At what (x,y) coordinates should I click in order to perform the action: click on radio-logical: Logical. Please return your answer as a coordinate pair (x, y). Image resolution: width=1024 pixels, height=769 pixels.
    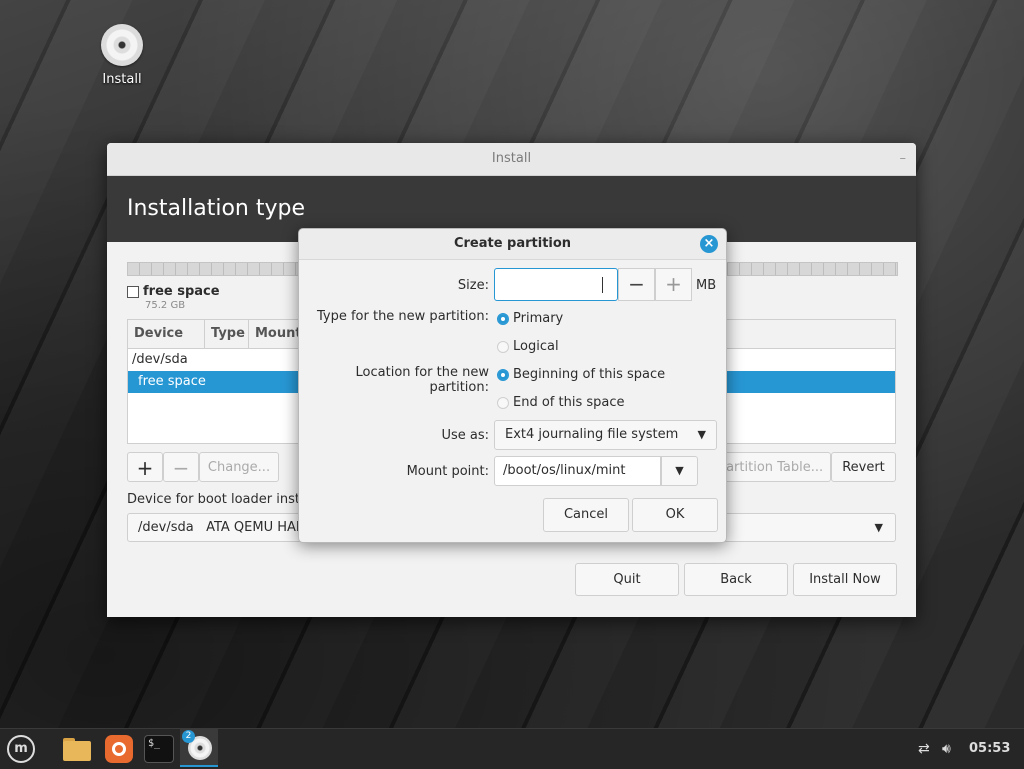
    Looking at the image, I should click on (528, 346).